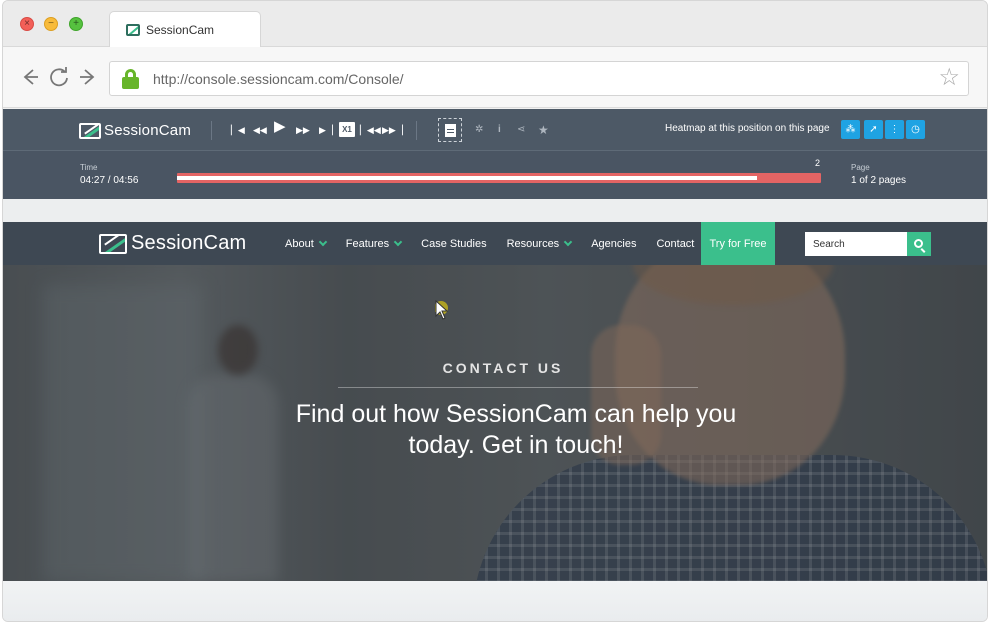  I want to click on title-bar: × − + SessionCam, so click(495, 24).